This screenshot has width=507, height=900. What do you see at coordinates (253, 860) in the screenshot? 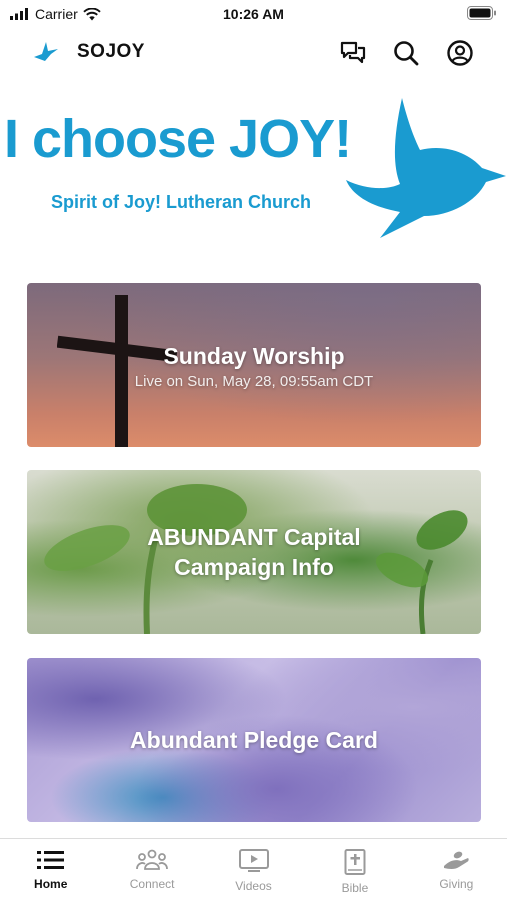
I see `tv-play-icon` at bounding box center [253, 860].